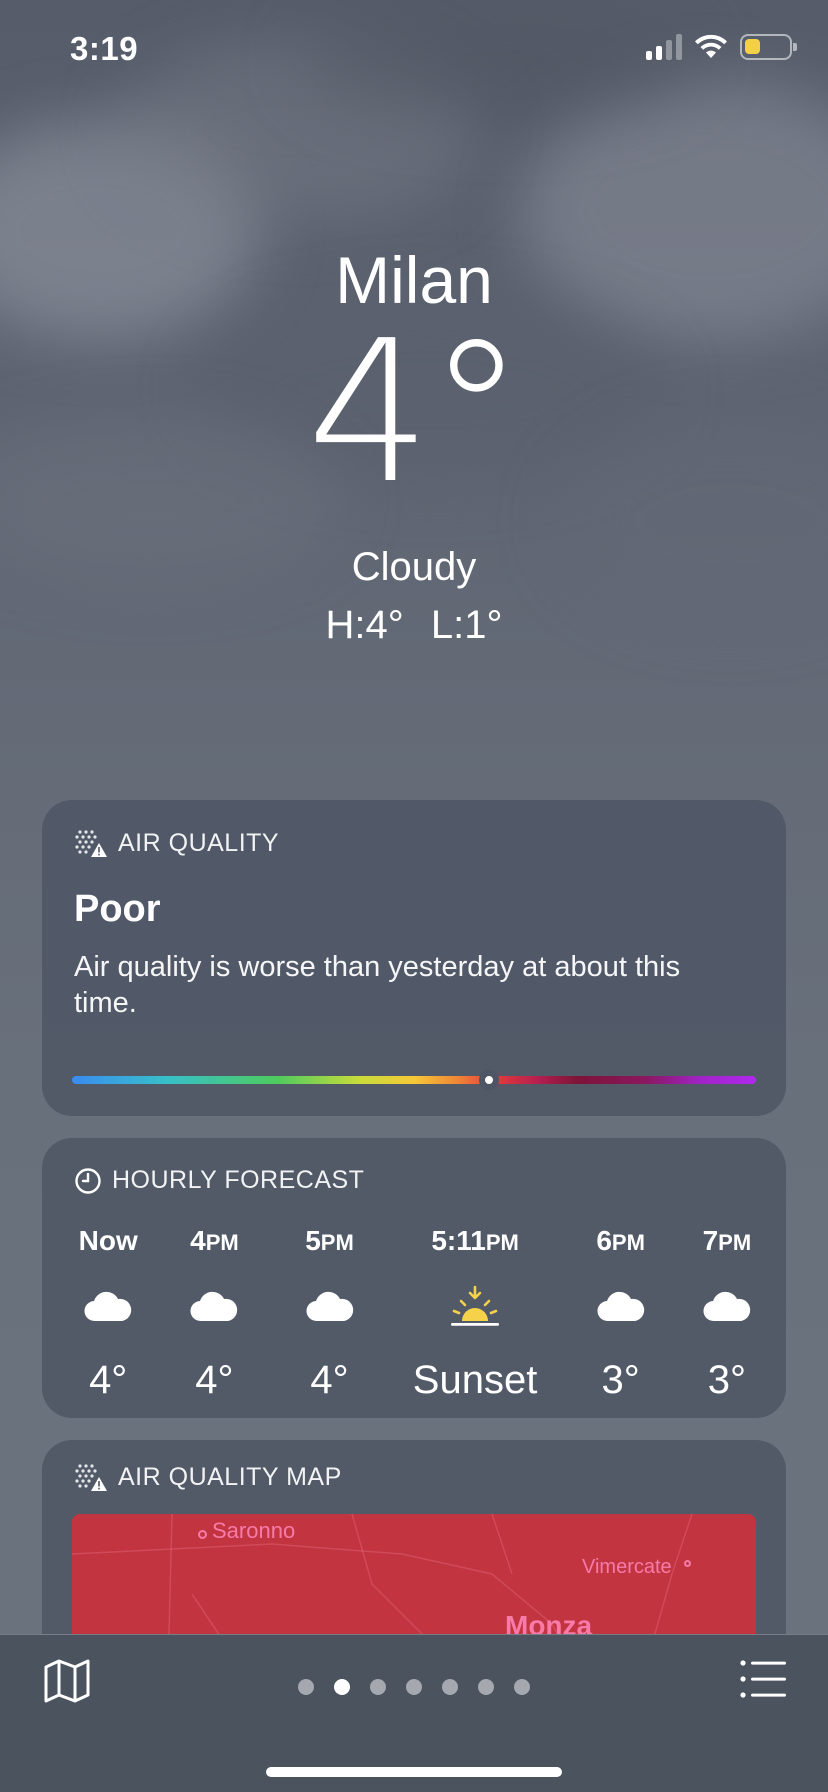 The height and width of the screenshot is (1792, 828). I want to click on low-temperature: L:1°, so click(466, 625).